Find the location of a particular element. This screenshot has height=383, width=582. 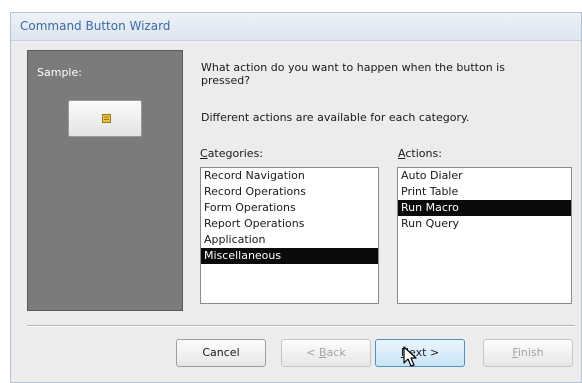

back-button: < Back is located at coordinates (326, 353).